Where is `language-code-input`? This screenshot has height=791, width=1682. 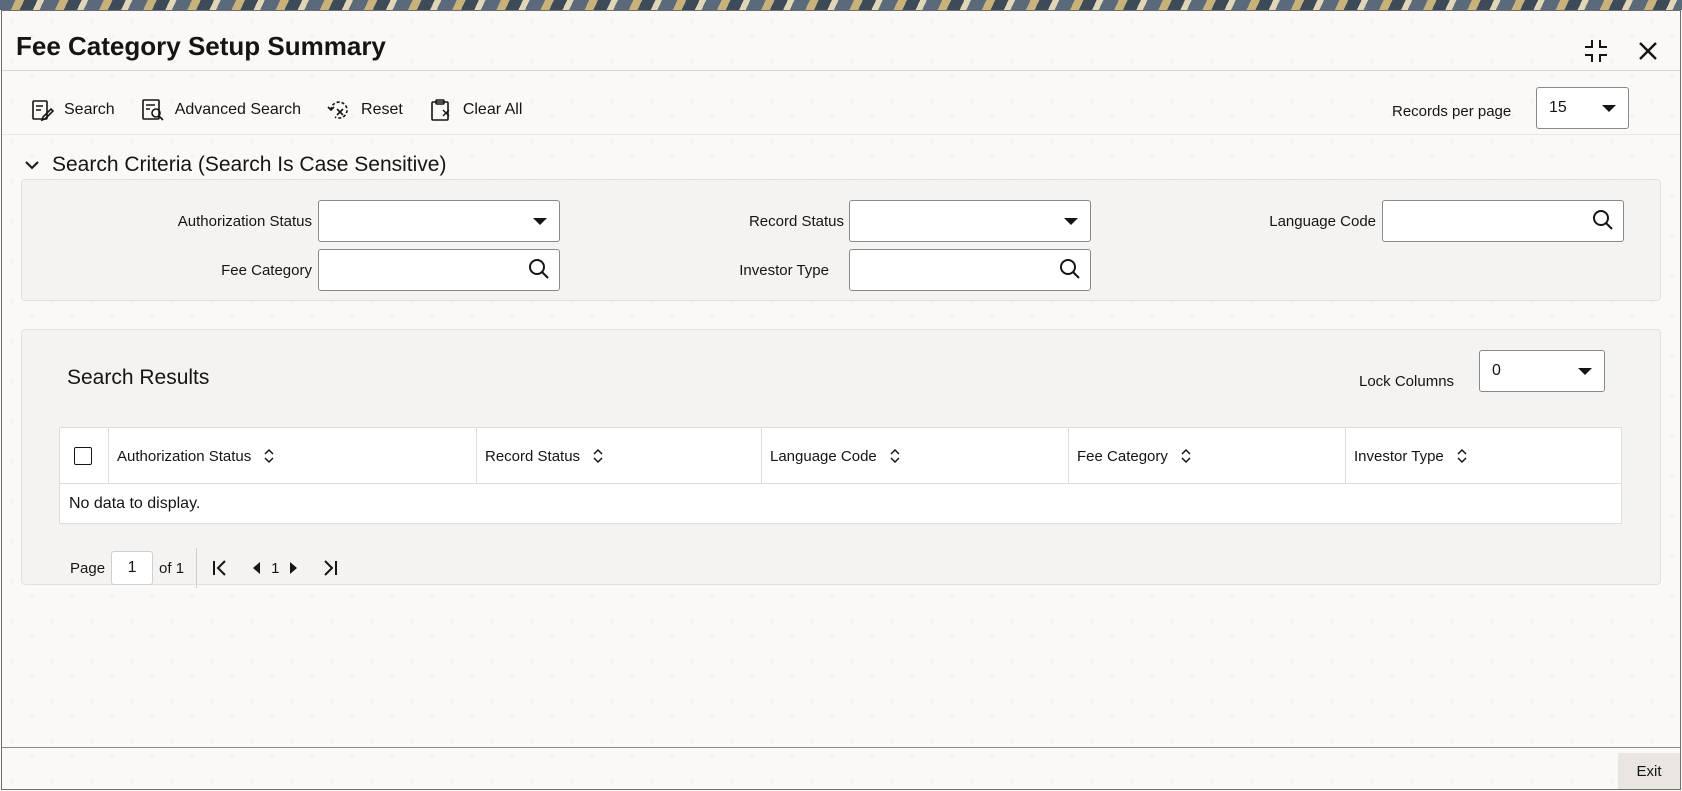
language-code-input is located at coordinates (1503, 221).